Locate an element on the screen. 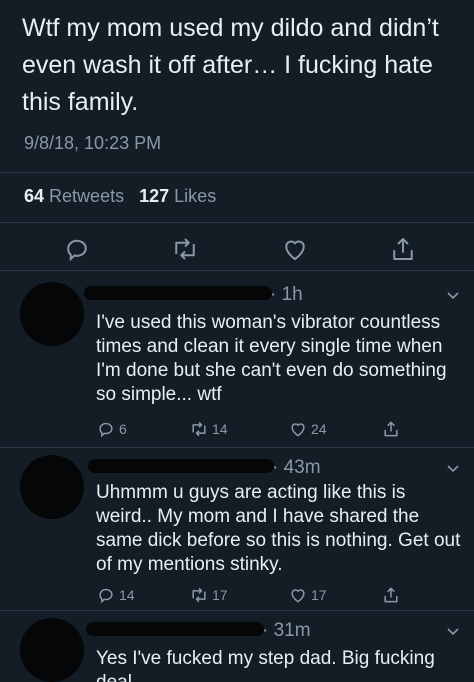 Image resolution: width=474 pixels, height=682 pixels. likes-count: 127 is located at coordinates (154, 196).